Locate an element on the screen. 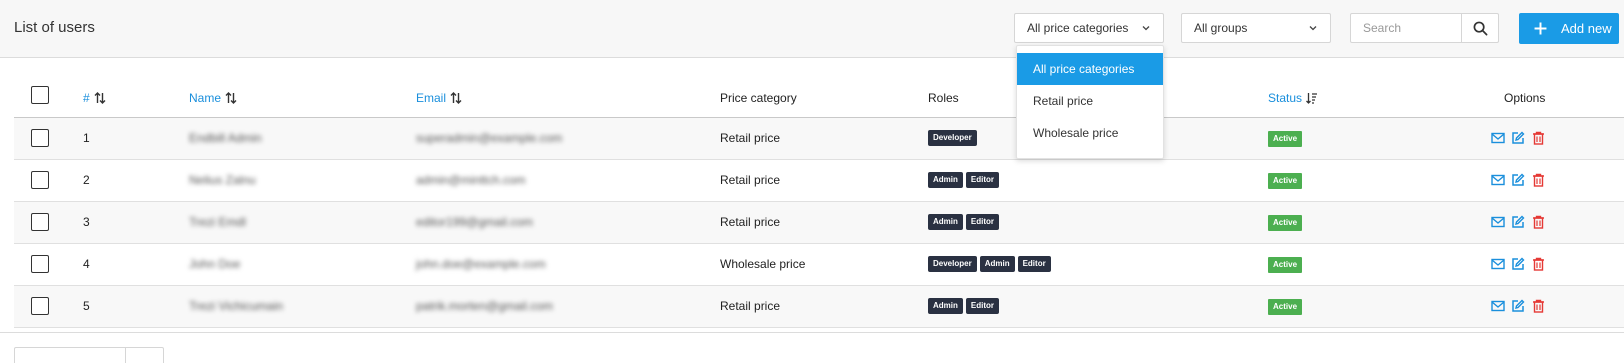  footer-divider is located at coordinates (812, 332).